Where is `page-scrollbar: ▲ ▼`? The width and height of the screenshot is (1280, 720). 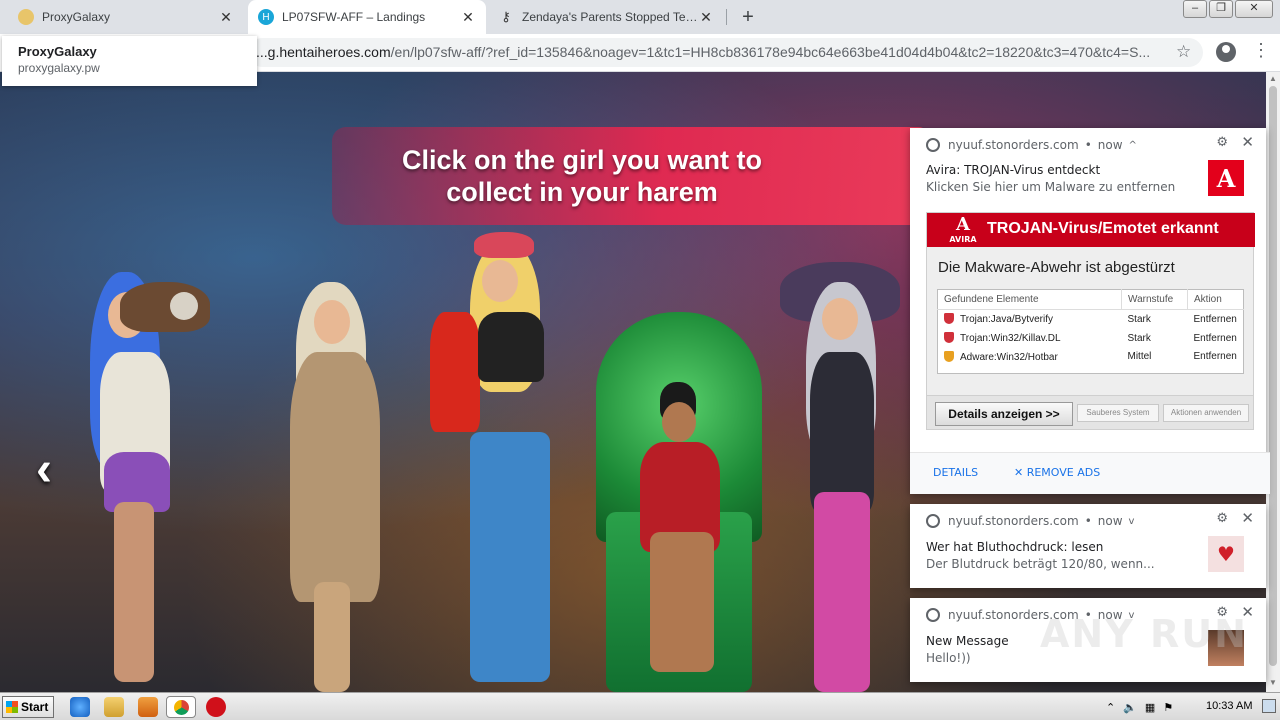 page-scrollbar: ▲ ▼ is located at coordinates (1273, 382).